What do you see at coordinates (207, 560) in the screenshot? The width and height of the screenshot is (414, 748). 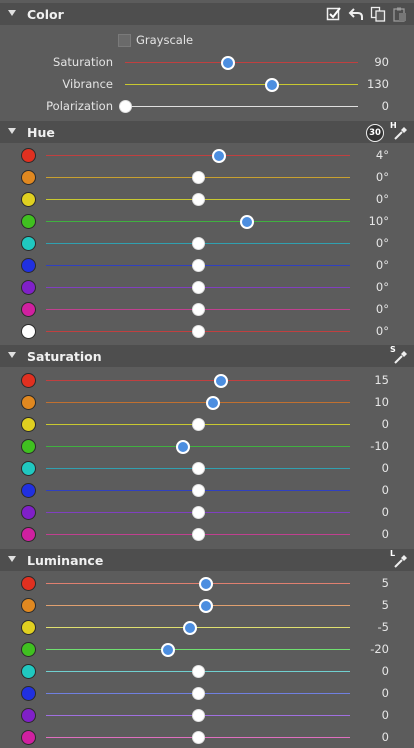 I see `luminance-section-header: Luminance L` at bounding box center [207, 560].